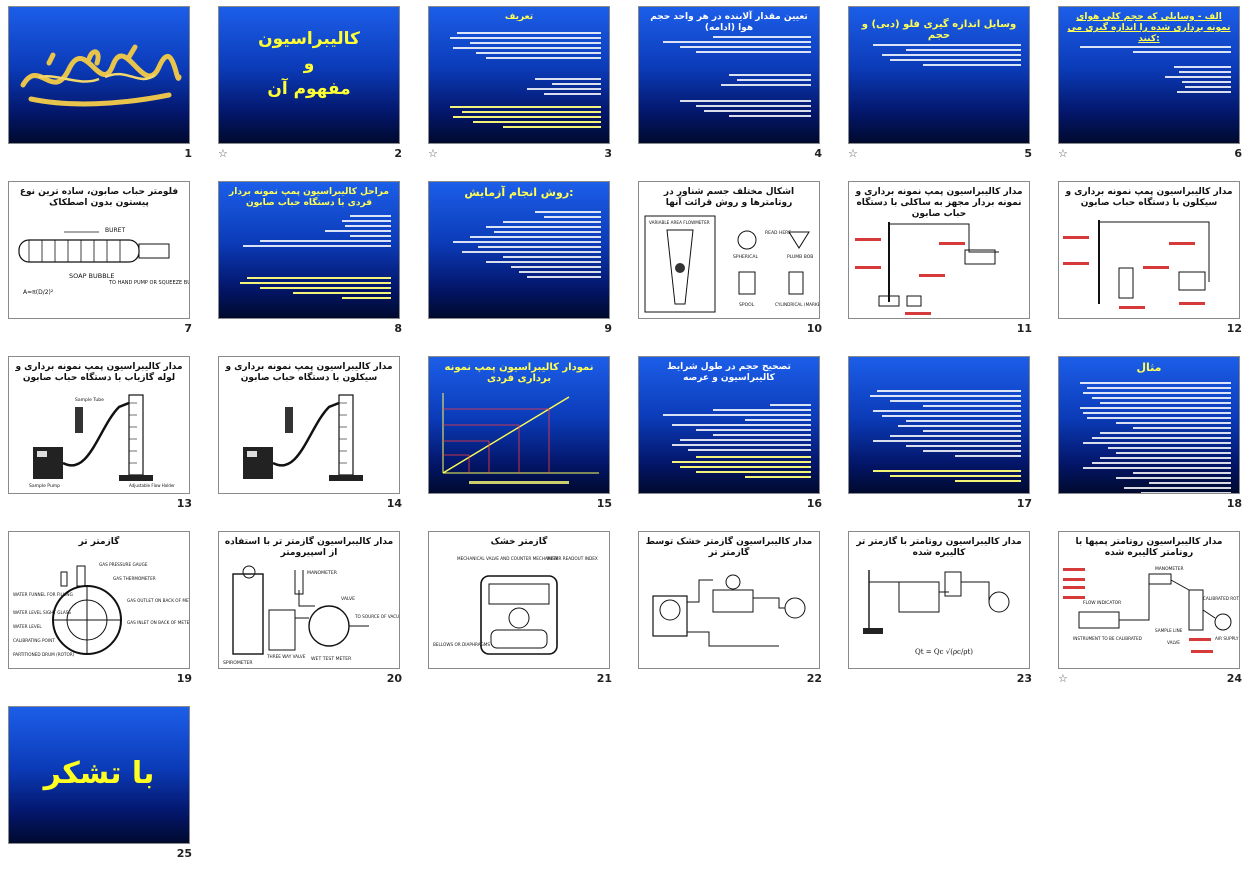 This screenshot has width=1248, height=876. What do you see at coordinates (519, 17) in the screenshot?
I see `slide-title: تعریف` at bounding box center [519, 17].